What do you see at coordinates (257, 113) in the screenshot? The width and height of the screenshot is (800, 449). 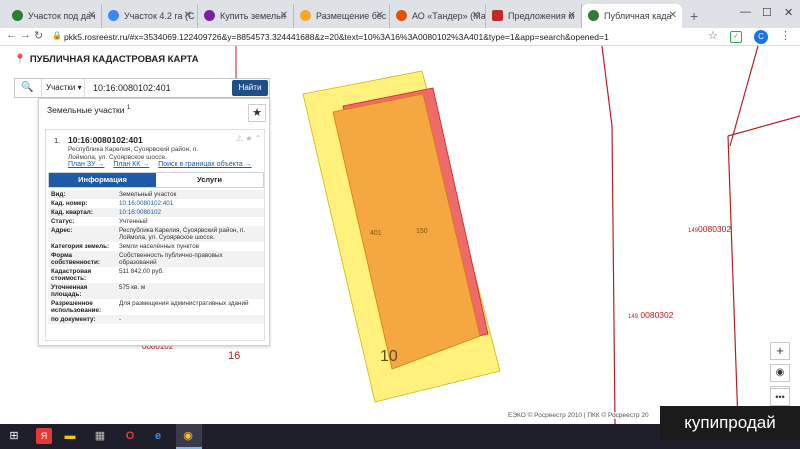 I see `favorites-star-button: ★` at bounding box center [257, 113].